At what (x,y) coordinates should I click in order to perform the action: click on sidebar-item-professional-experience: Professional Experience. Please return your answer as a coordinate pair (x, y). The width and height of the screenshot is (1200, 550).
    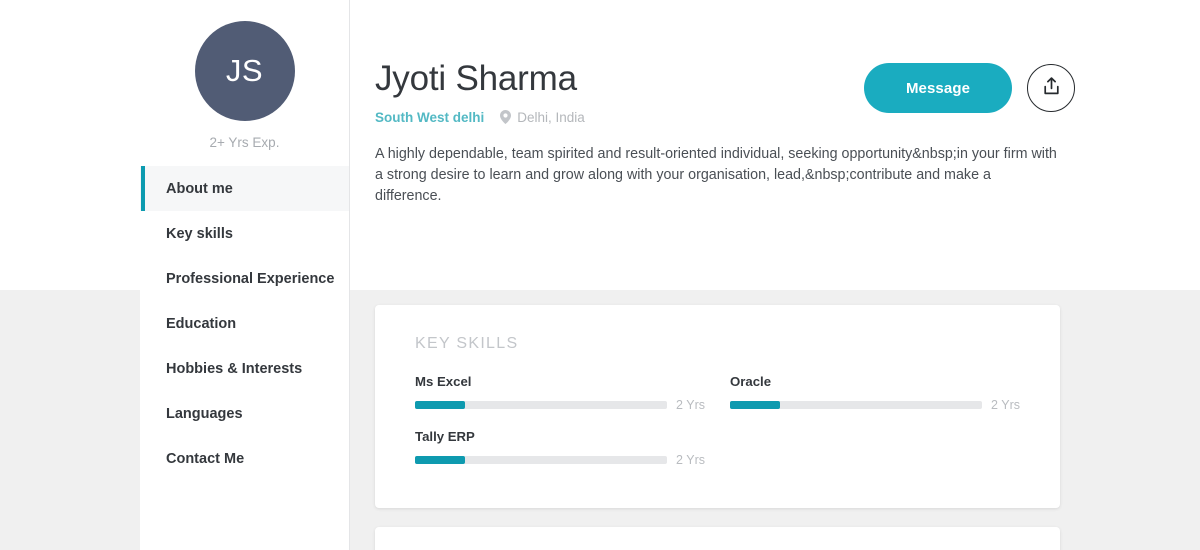
    Looking at the image, I should click on (244, 278).